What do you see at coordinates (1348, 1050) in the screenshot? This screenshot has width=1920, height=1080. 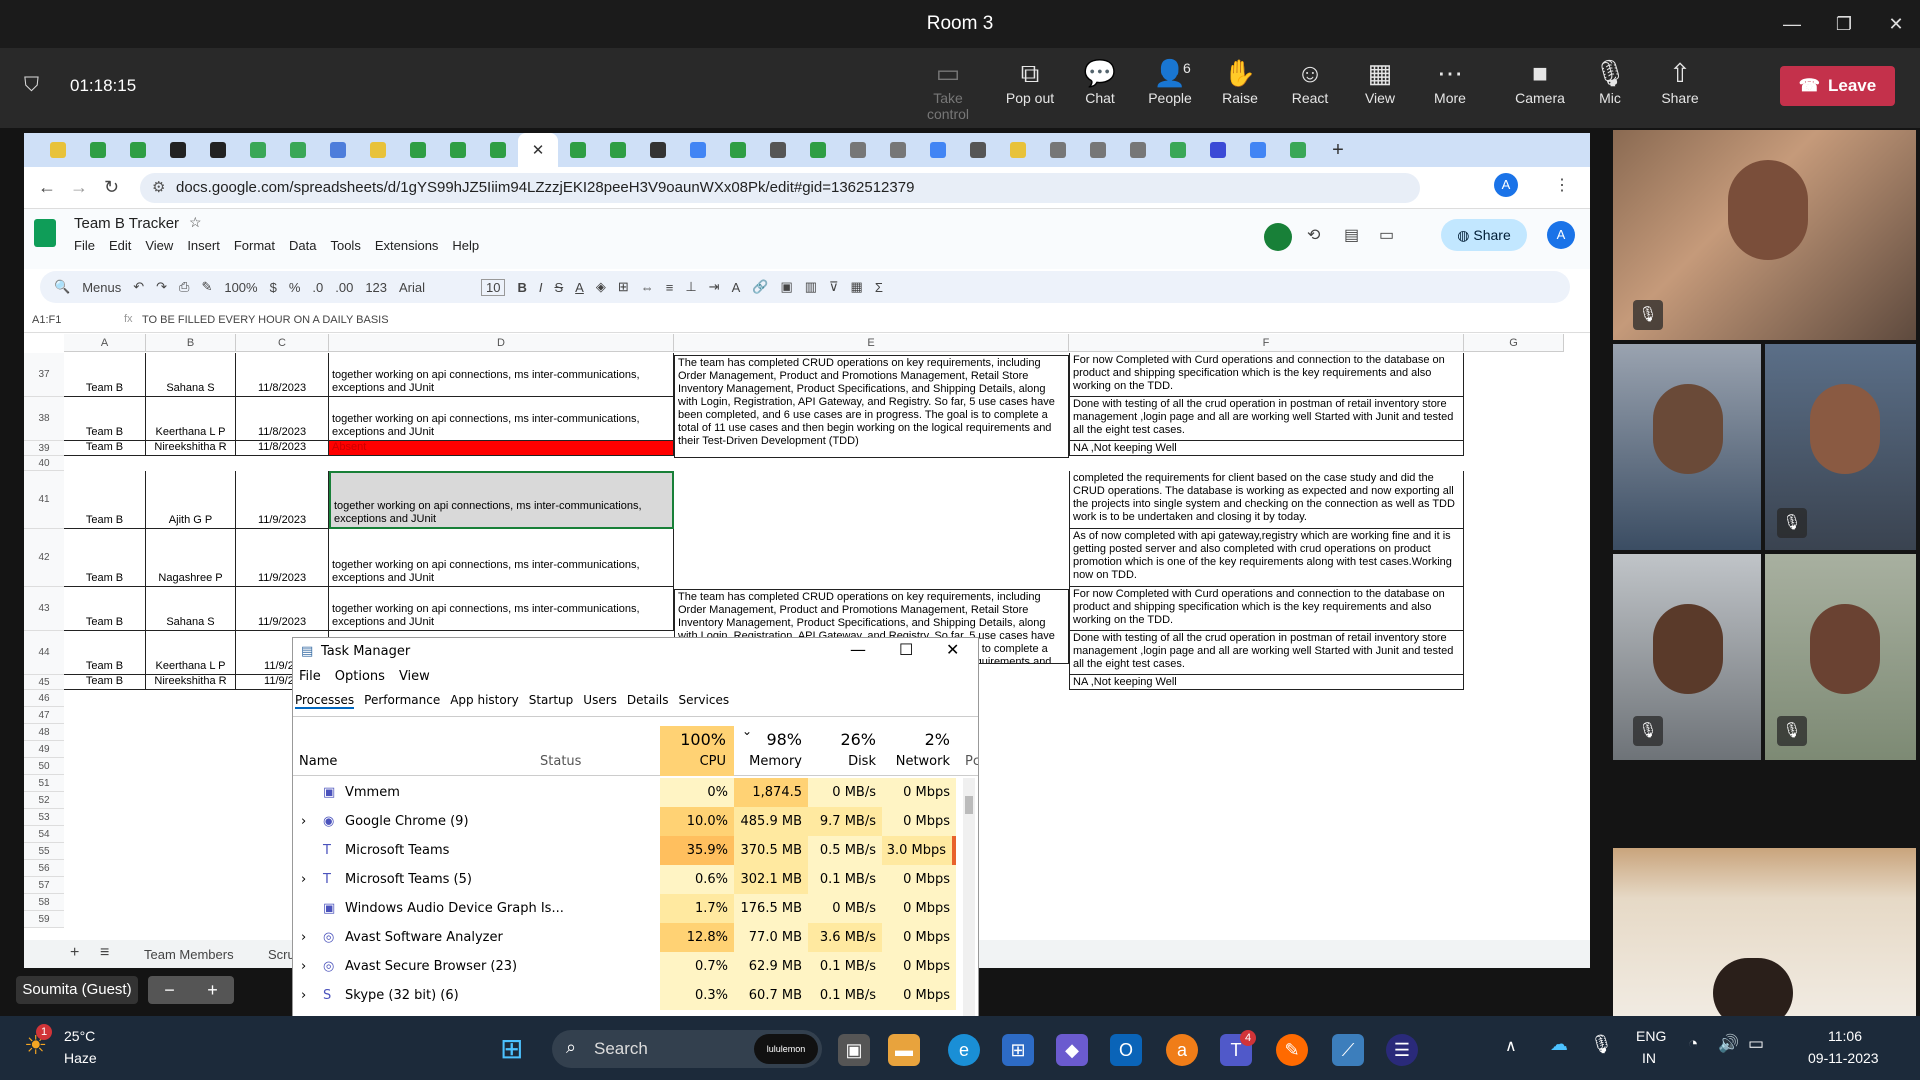 I see `app-icon-blue: ⟋` at bounding box center [1348, 1050].